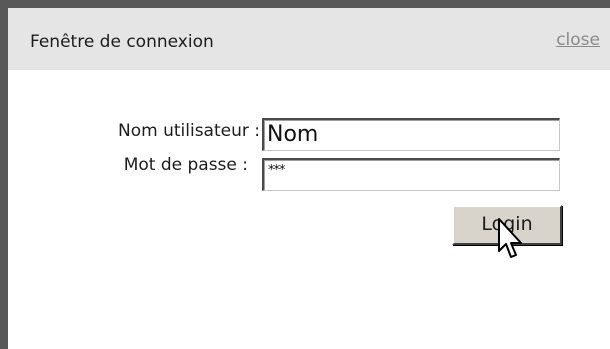 The image size is (610, 349). I want to click on close-link: close, so click(578, 40).